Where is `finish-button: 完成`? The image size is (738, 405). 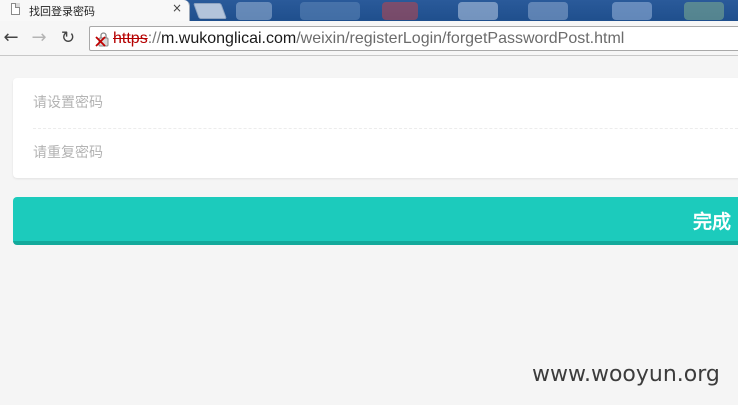
finish-button: 完成 is located at coordinates (375, 221).